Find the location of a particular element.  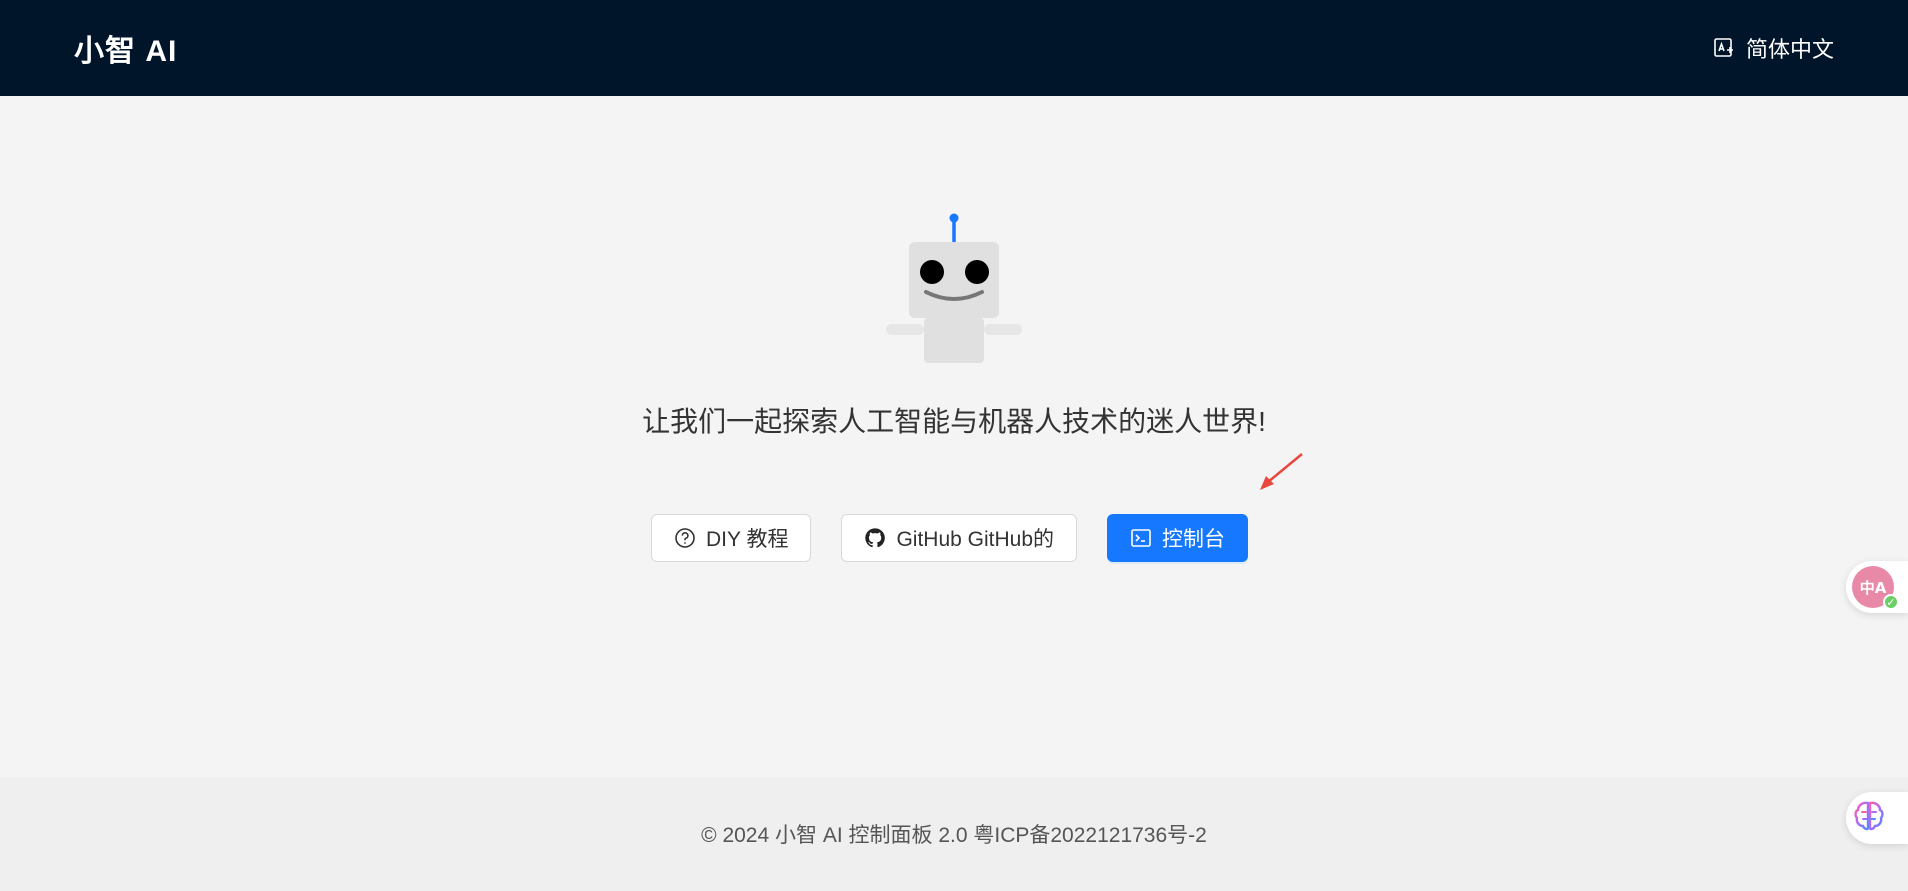

check-icon: ✓ is located at coordinates (1891, 602).